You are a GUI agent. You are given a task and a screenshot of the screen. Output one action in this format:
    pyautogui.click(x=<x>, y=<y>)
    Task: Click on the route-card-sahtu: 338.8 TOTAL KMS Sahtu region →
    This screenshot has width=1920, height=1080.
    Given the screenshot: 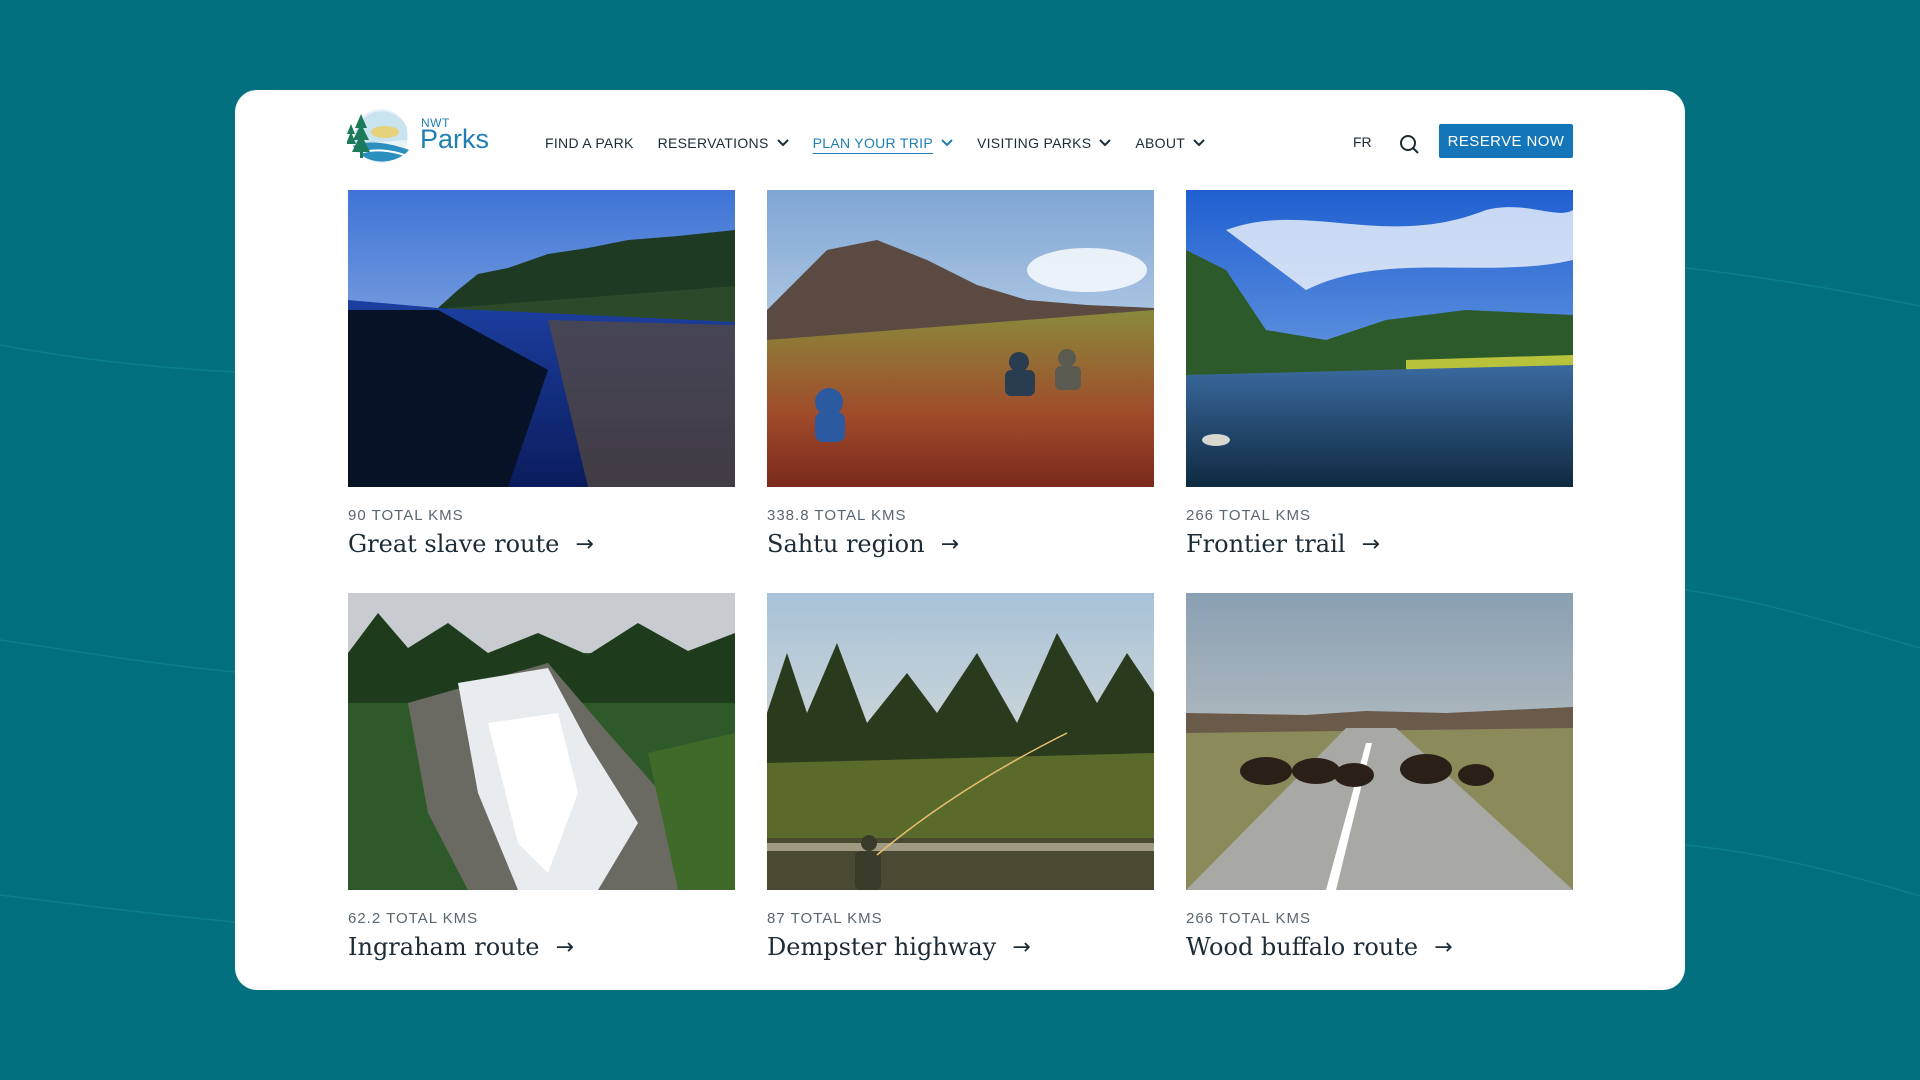 What is the action you would take?
    pyautogui.click(x=960, y=380)
    